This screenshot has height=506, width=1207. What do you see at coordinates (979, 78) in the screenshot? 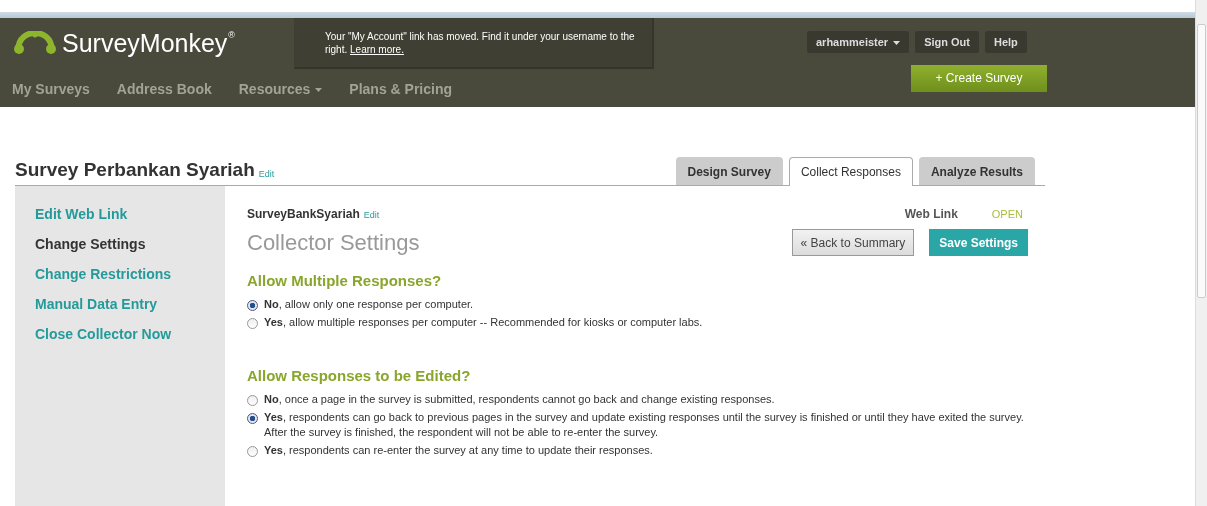
I see `create-survey-button: + Create Survey` at bounding box center [979, 78].